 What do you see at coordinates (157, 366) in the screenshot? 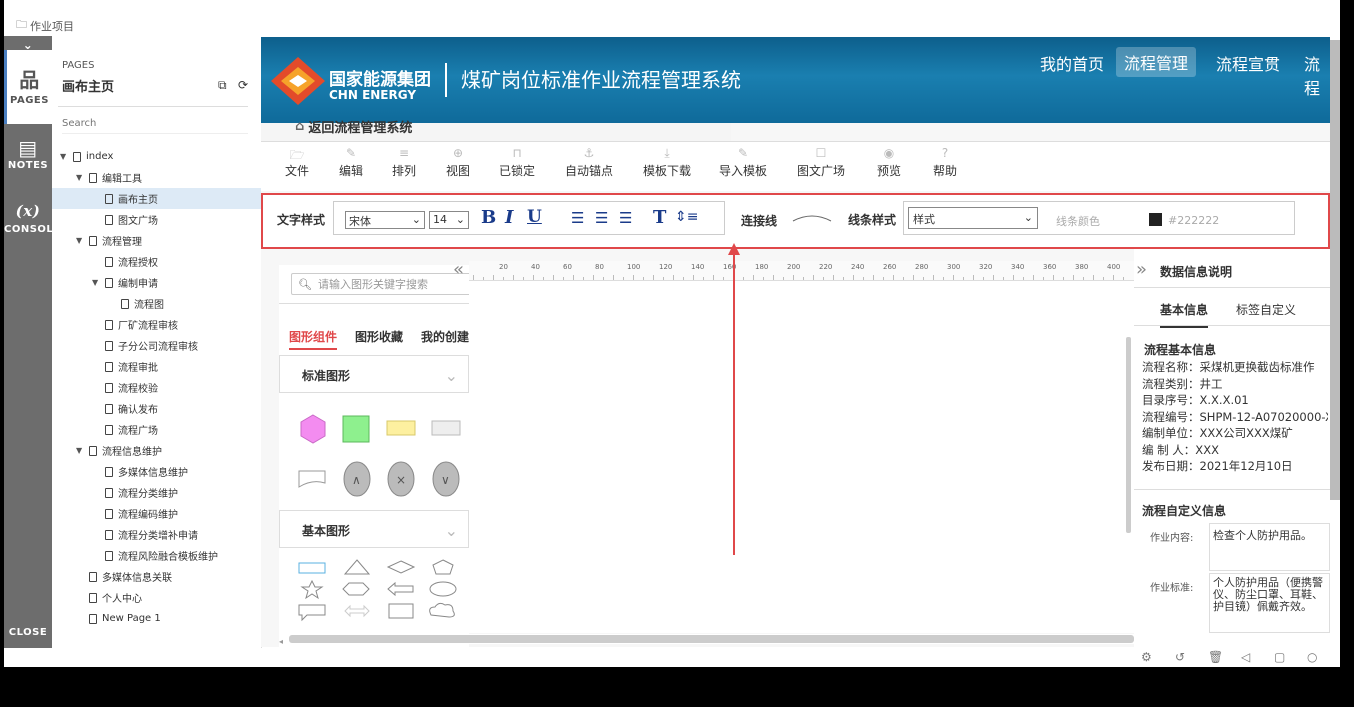
I see `tree-item: 流程审批` at bounding box center [157, 366].